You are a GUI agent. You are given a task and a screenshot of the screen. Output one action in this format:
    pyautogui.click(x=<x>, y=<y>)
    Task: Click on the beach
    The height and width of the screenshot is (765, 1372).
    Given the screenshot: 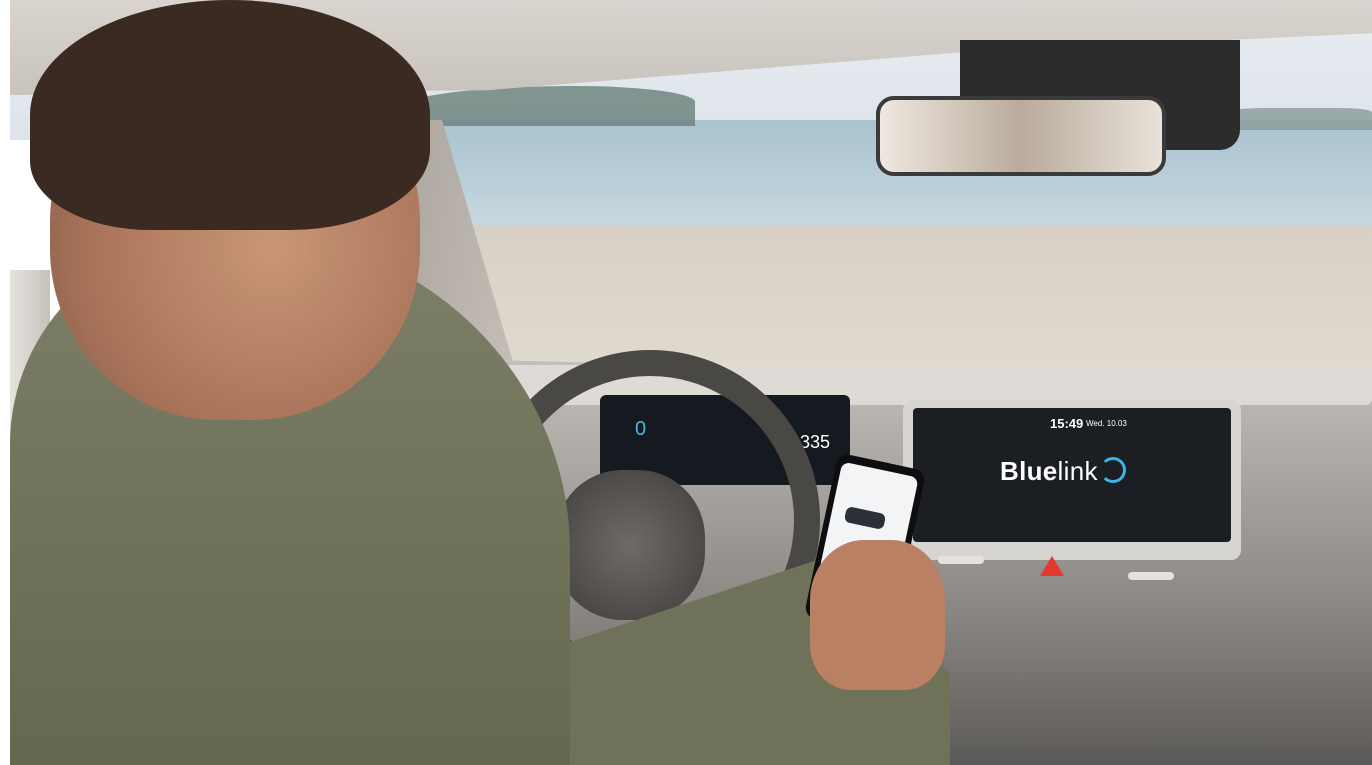 What is the action you would take?
    pyautogui.click(x=906, y=305)
    